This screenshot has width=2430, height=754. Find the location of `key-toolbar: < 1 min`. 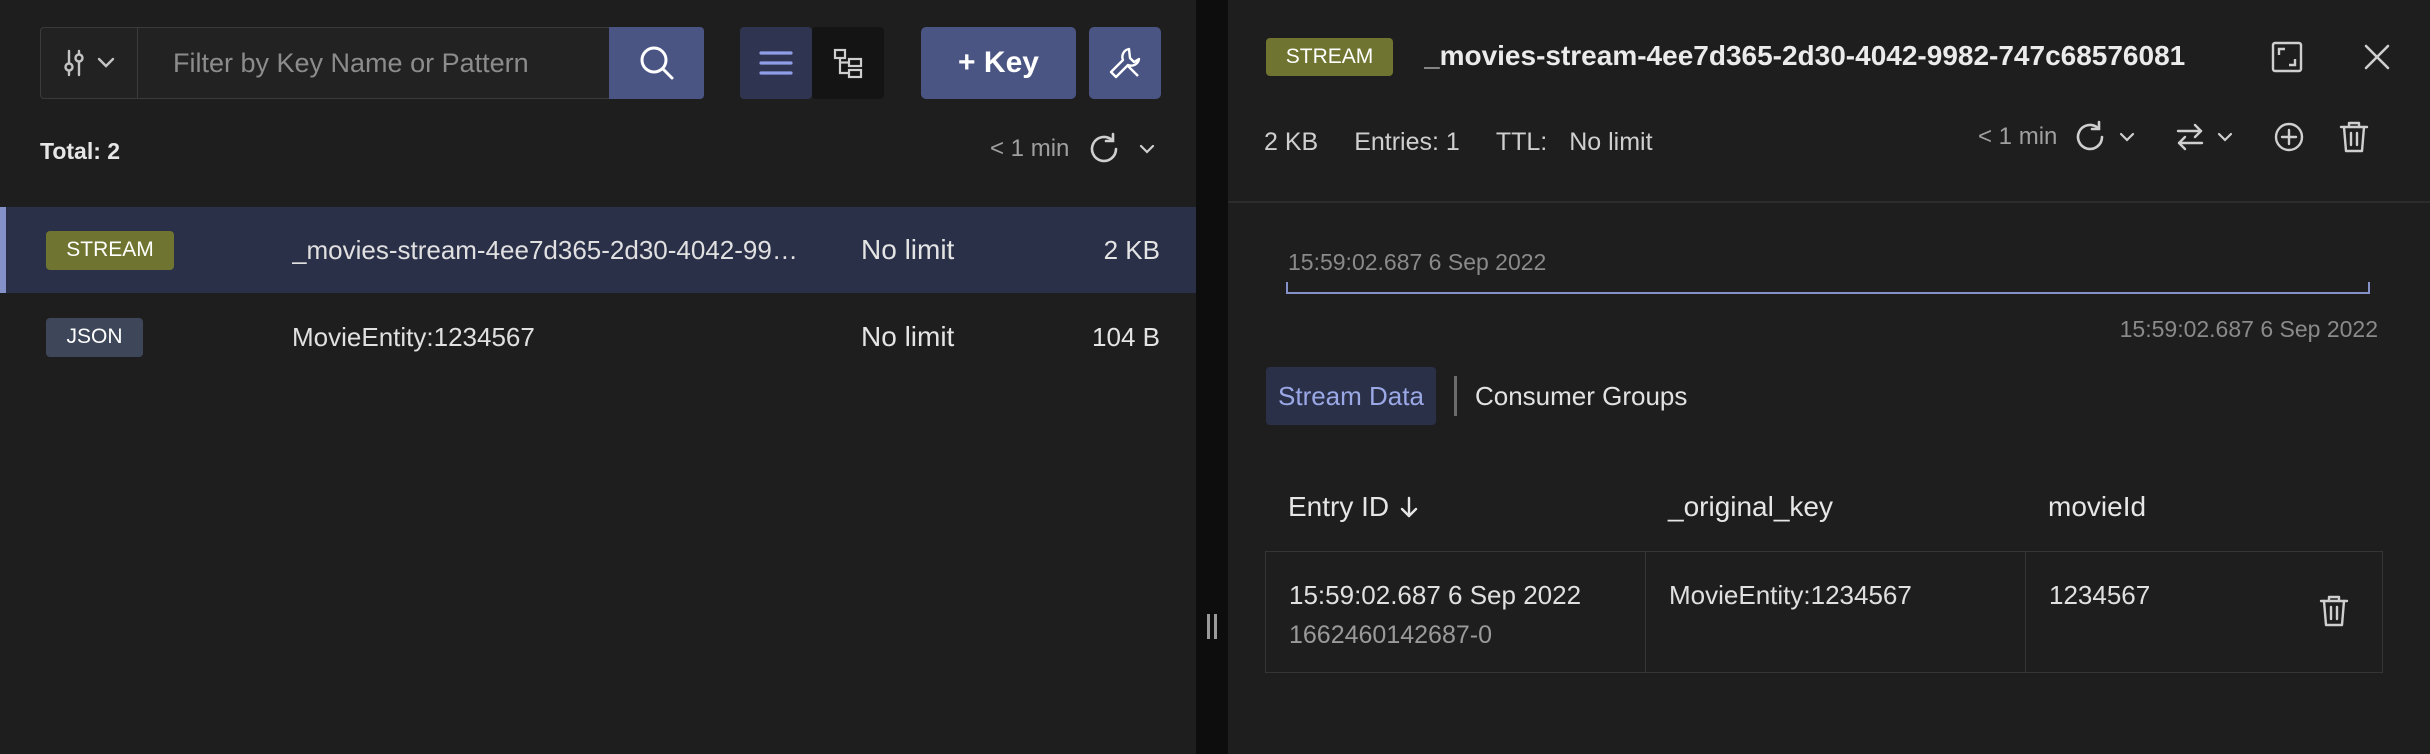

key-toolbar: < 1 min is located at coordinates (2173, 137).